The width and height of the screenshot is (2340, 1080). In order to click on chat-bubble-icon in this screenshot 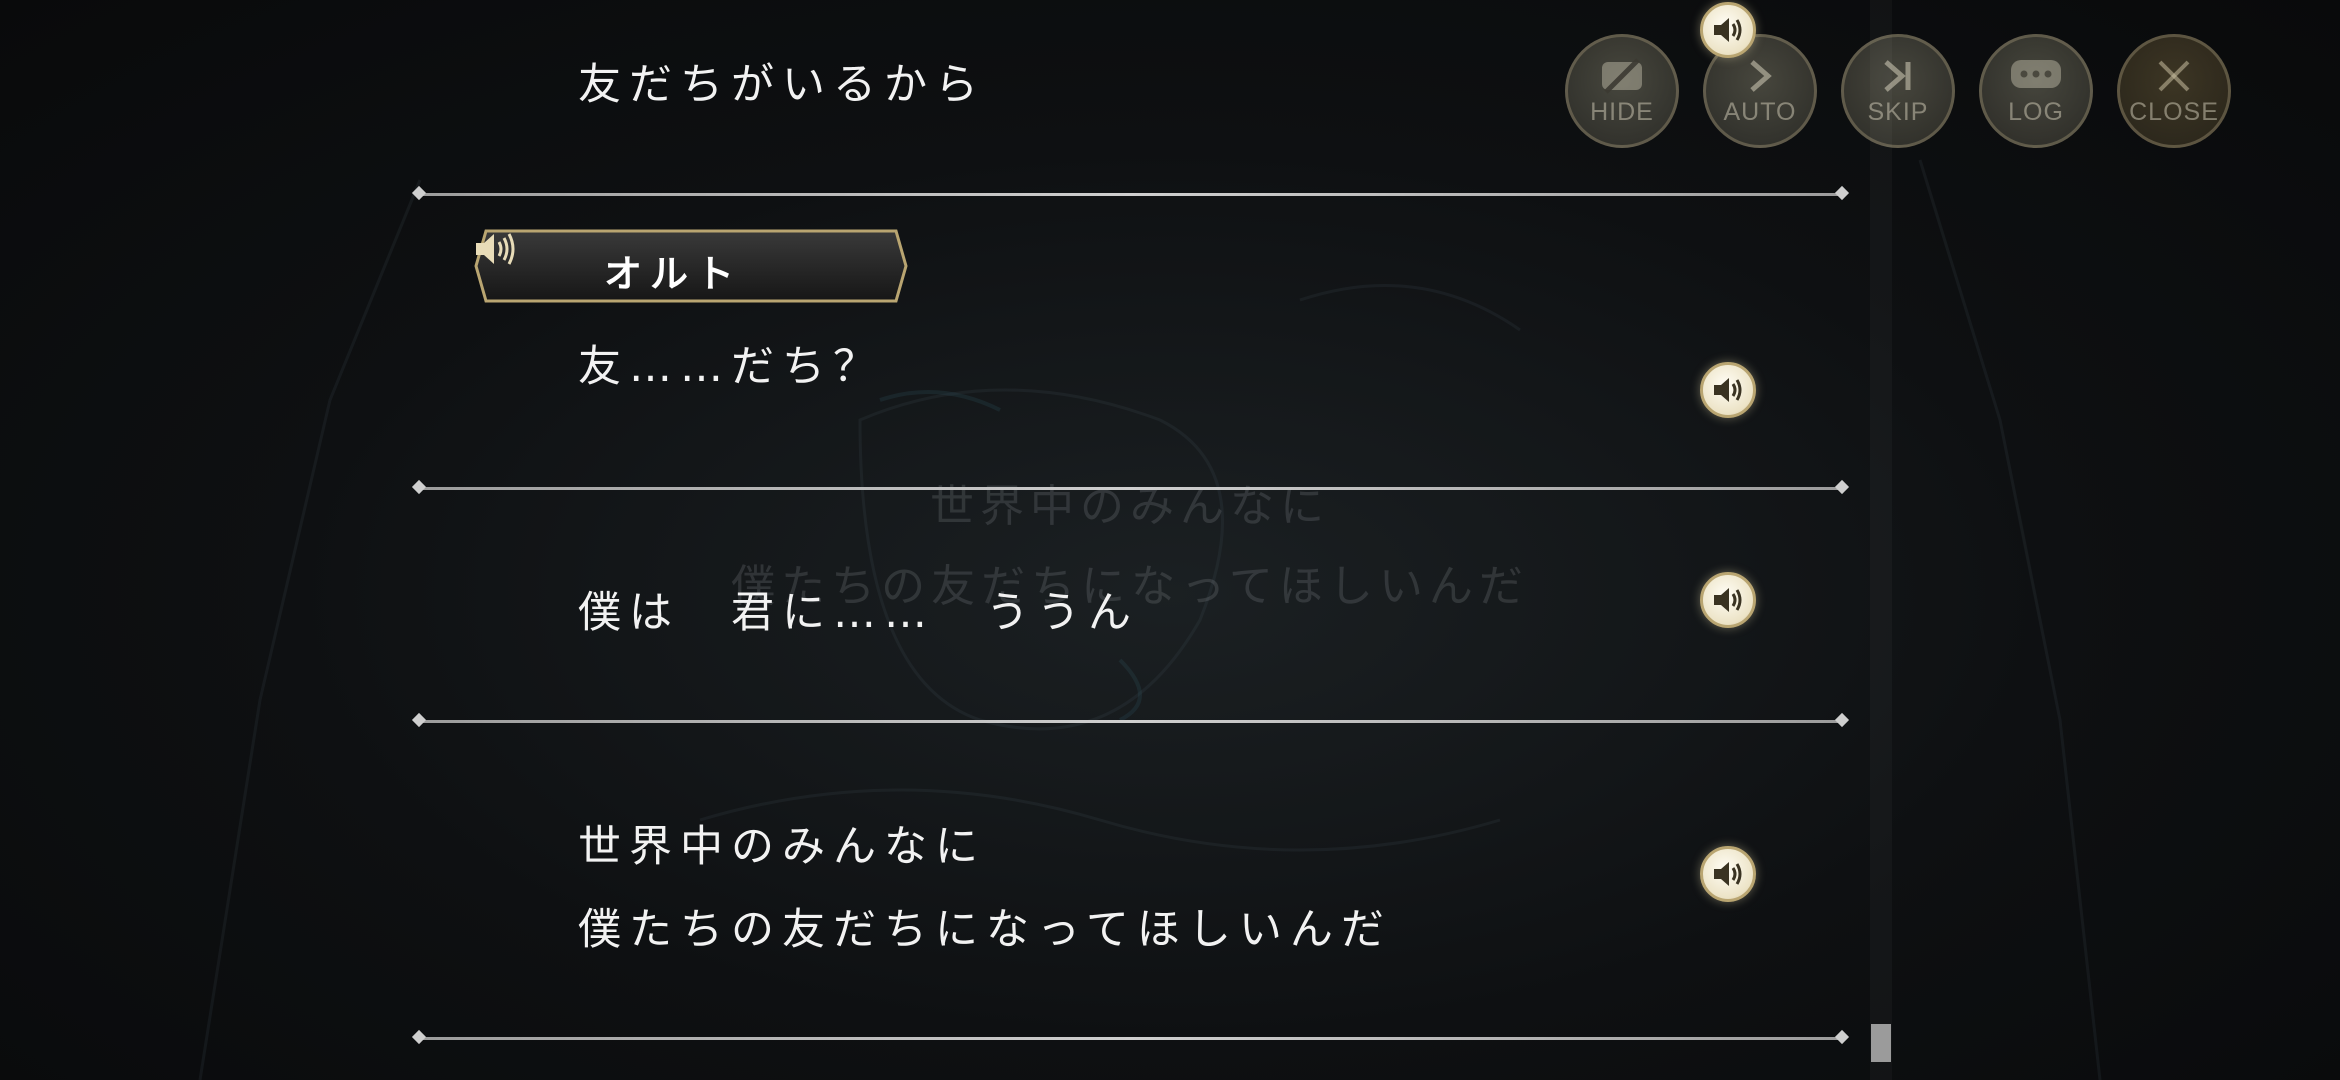, I will do `click(2036, 76)`.